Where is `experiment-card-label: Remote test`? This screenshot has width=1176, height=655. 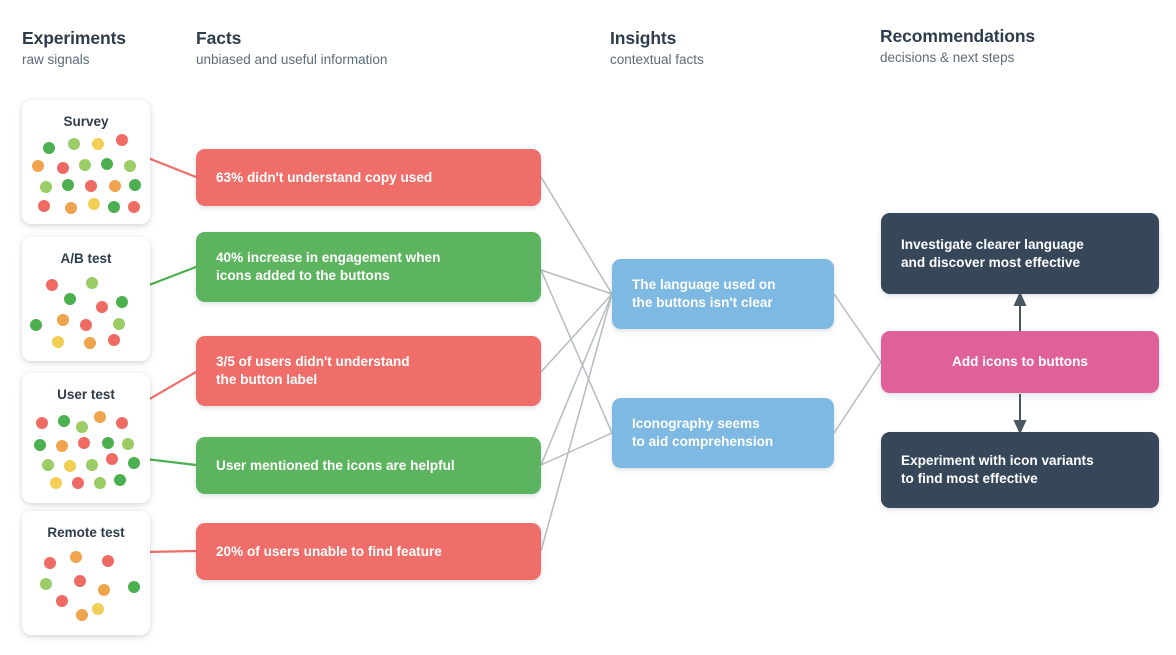 experiment-card-label: Remote test is located at coordinates (86, 532).